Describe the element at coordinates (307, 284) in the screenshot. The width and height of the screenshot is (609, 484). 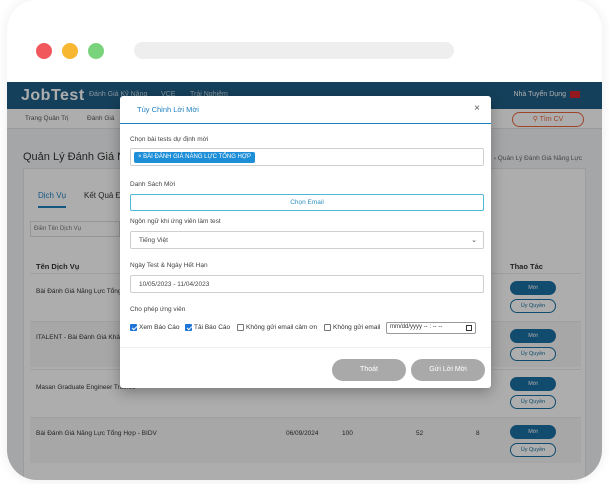
I see `date-range-input: 10/05/2023 - 11/04/2023` at that location.